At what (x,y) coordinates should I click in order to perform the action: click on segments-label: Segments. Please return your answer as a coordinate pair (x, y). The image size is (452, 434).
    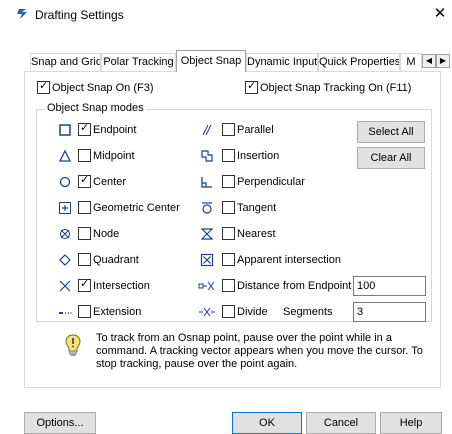
    Looking at the image, I should click on (308, 312).